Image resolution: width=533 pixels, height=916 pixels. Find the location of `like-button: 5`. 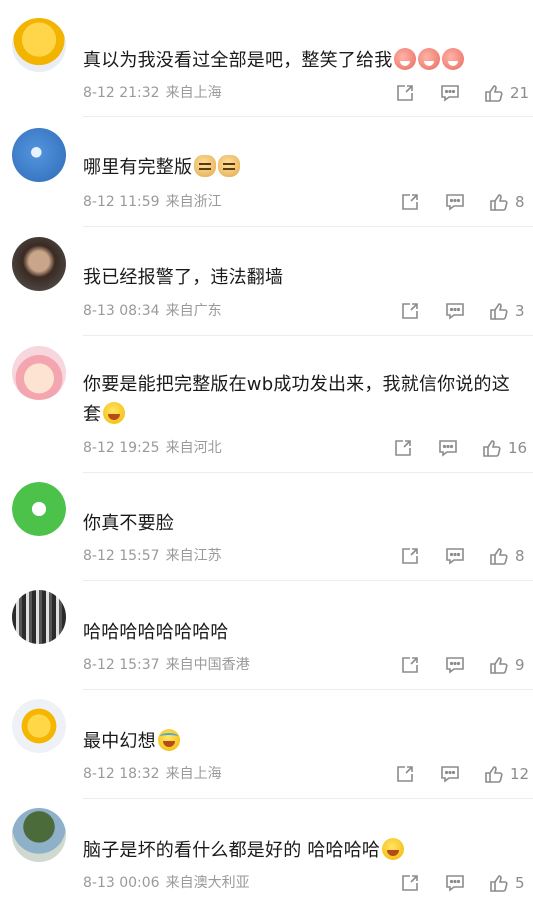

like-button: 5 is located at coordinates (507, 883).